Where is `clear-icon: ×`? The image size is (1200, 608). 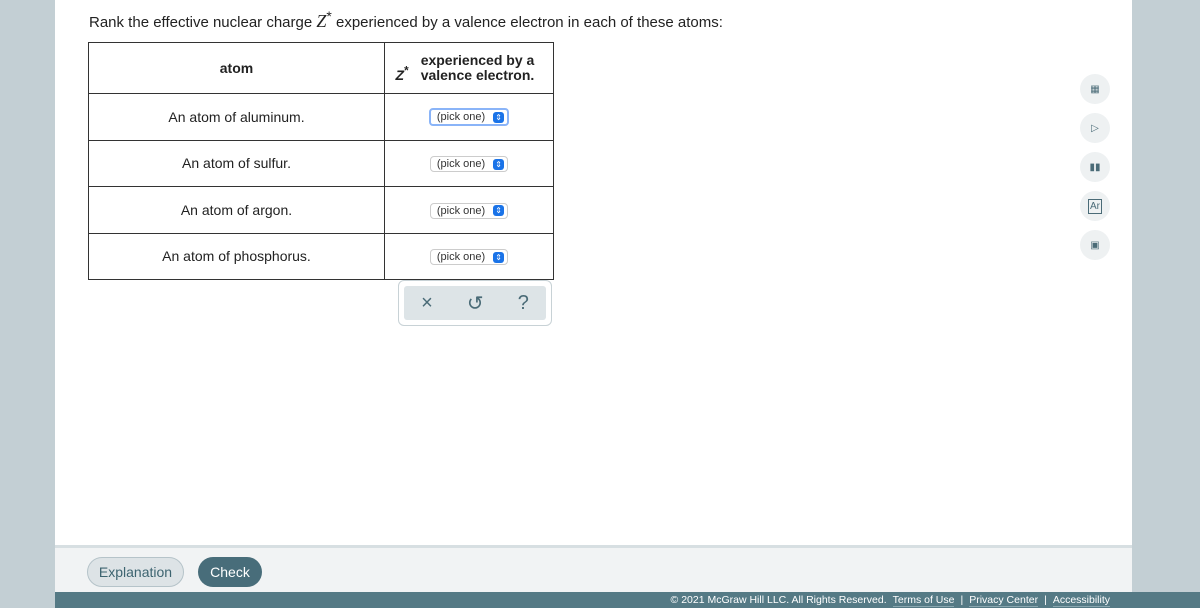
clear-icon: × is located at coordinates (427, 303).